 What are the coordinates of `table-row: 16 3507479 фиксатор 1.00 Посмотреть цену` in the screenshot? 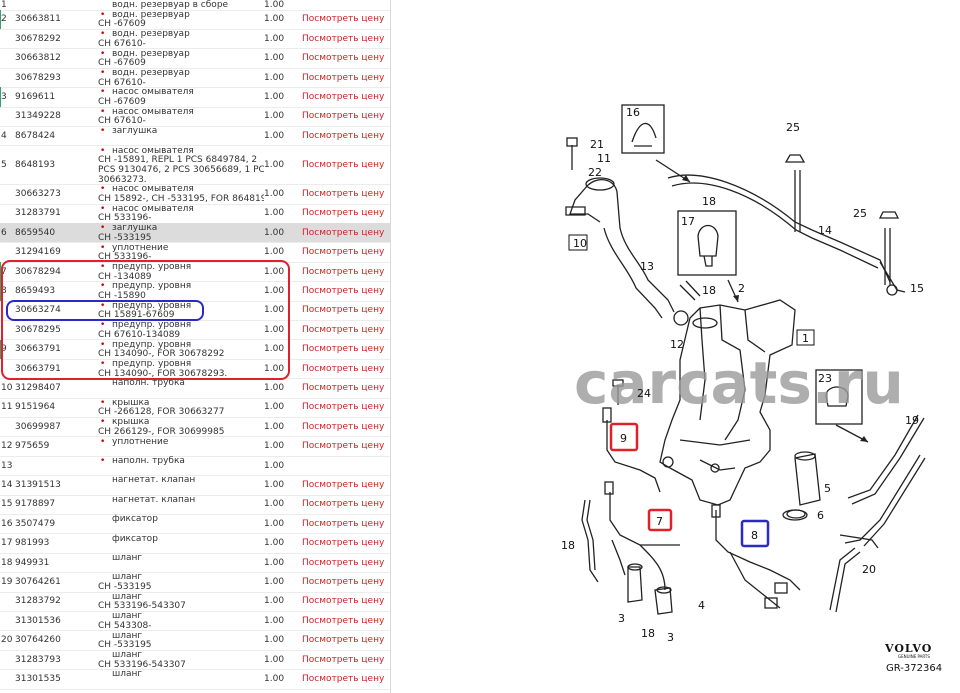 It's located at (195, 524).